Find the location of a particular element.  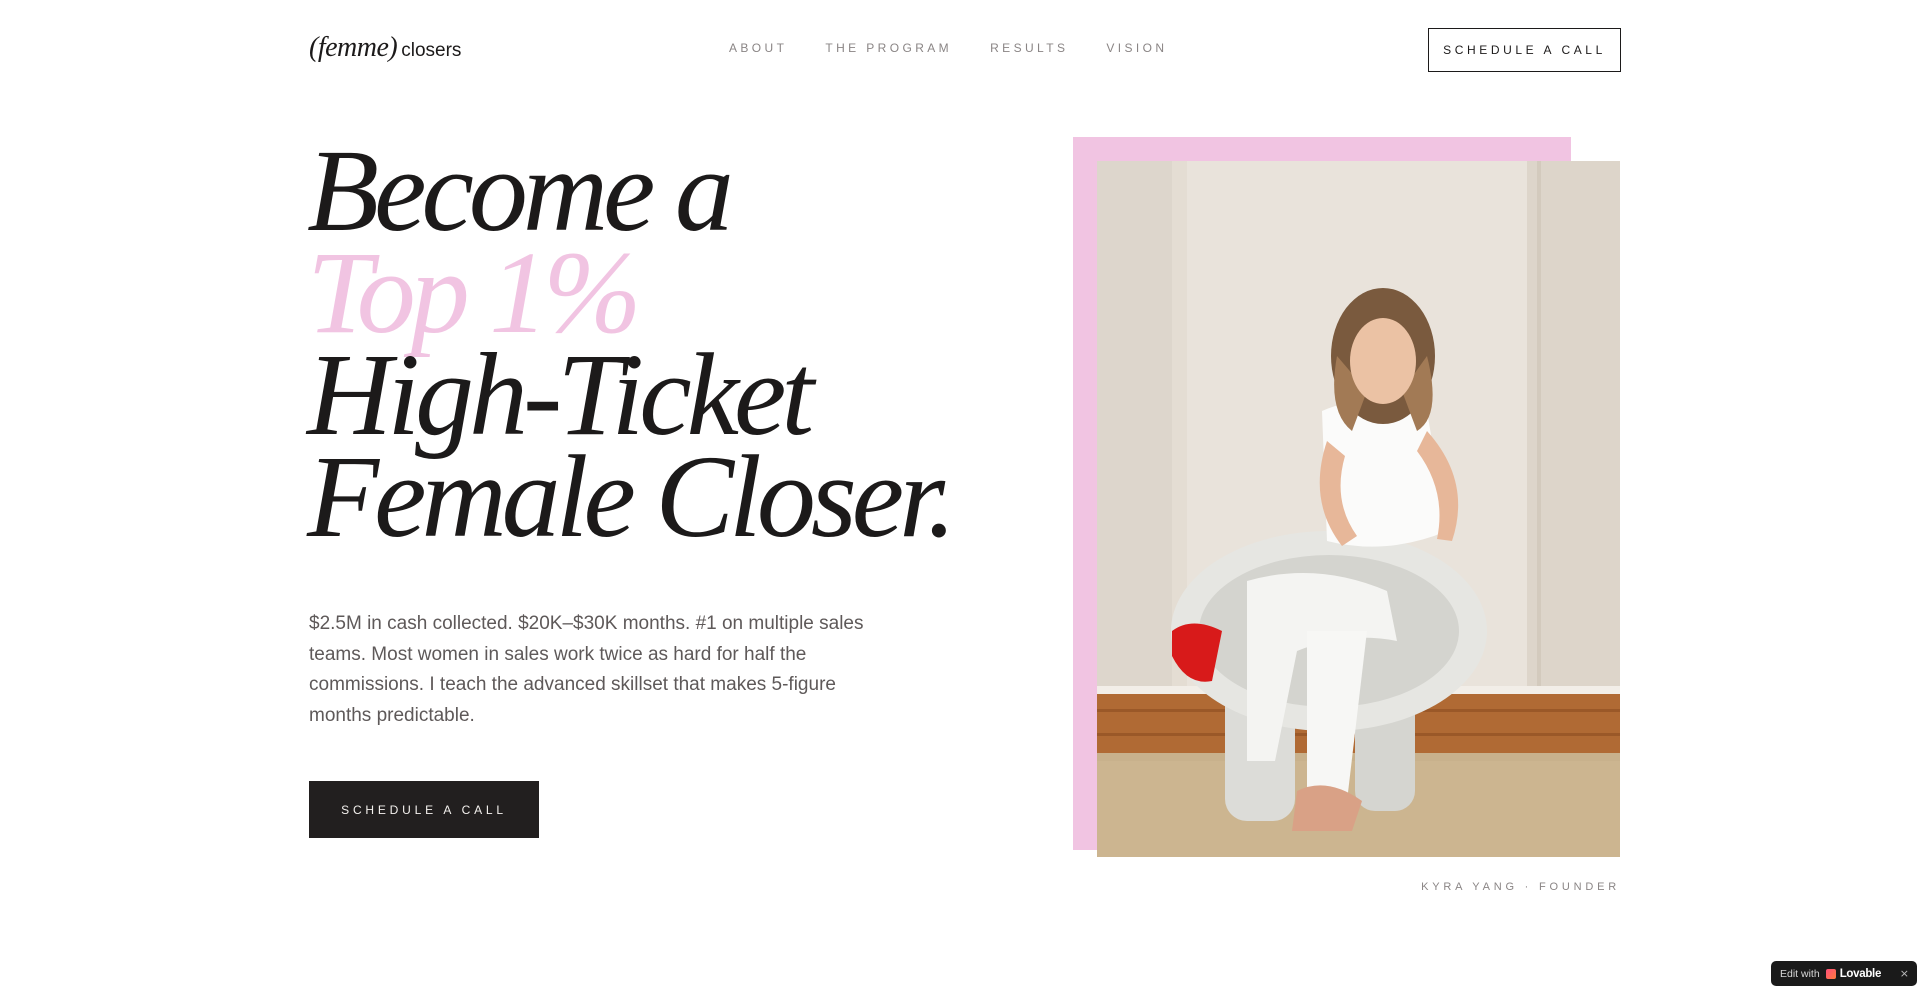

badge-prefix-text: Edit with is located at coordinates (1800, 973).